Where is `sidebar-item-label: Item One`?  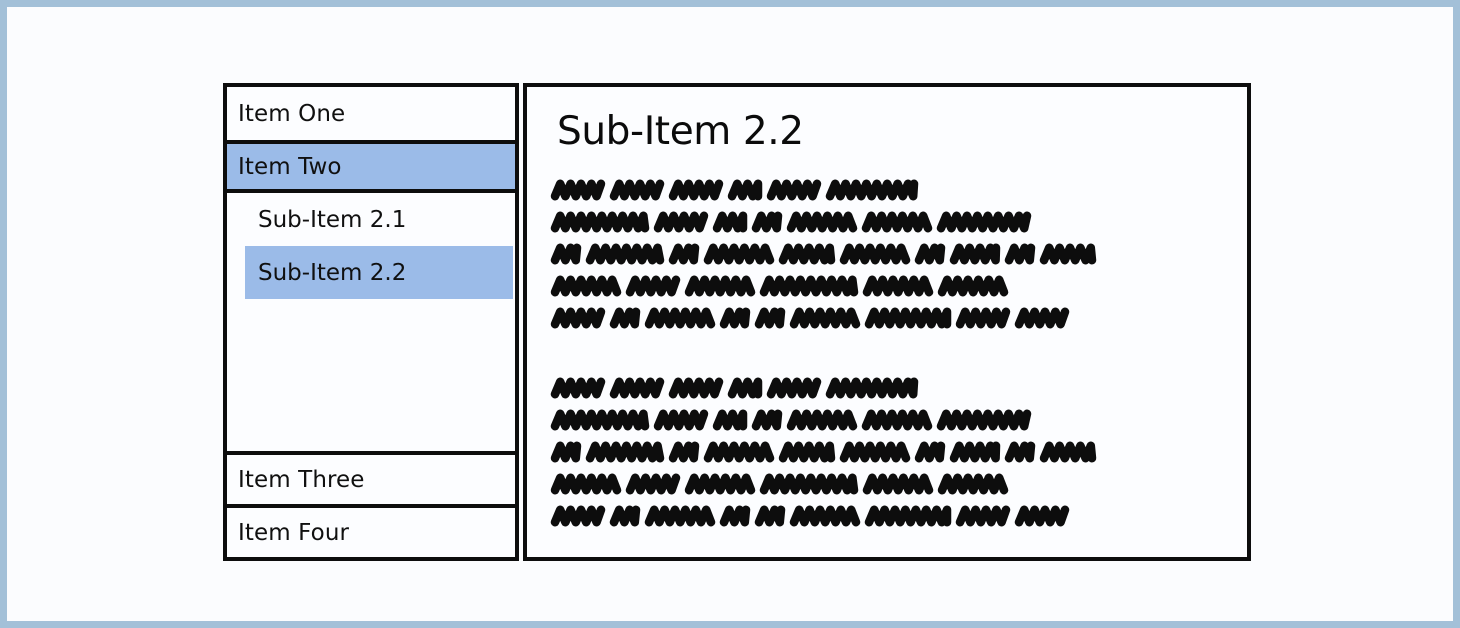 sidebar-item-label: Item One is located at coordinates (292, 113).